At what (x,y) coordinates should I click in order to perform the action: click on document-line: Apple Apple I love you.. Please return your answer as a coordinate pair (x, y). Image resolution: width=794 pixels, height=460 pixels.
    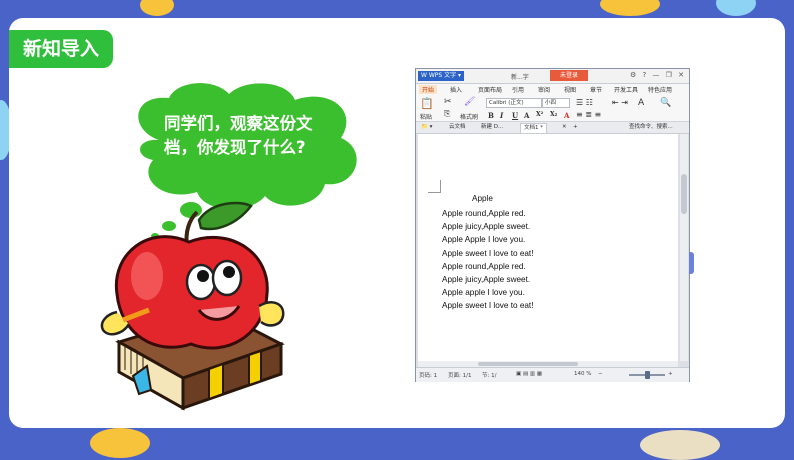
    Looking at the image, I should click on (484, 240).